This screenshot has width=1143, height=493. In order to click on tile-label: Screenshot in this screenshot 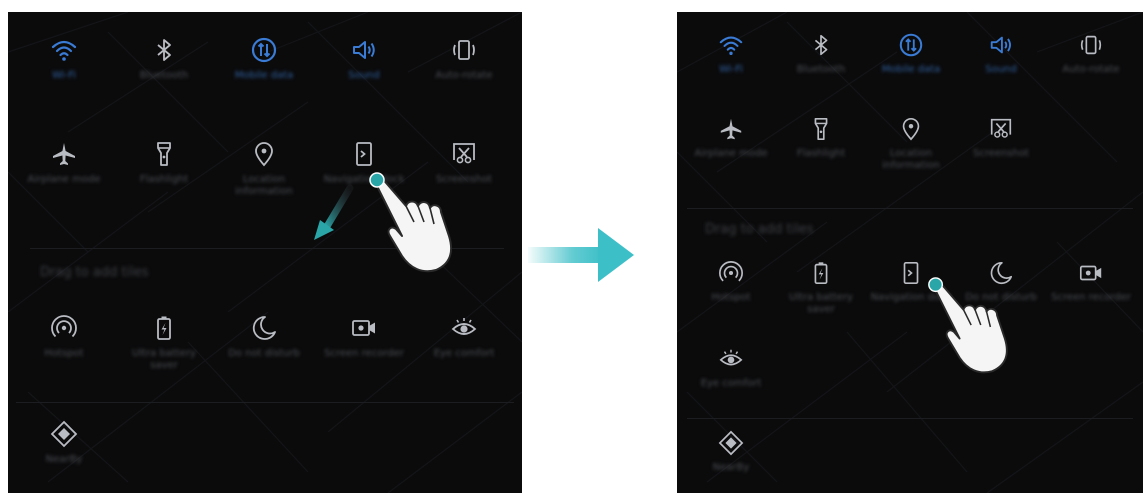, I will do `click(1001, 153)`.